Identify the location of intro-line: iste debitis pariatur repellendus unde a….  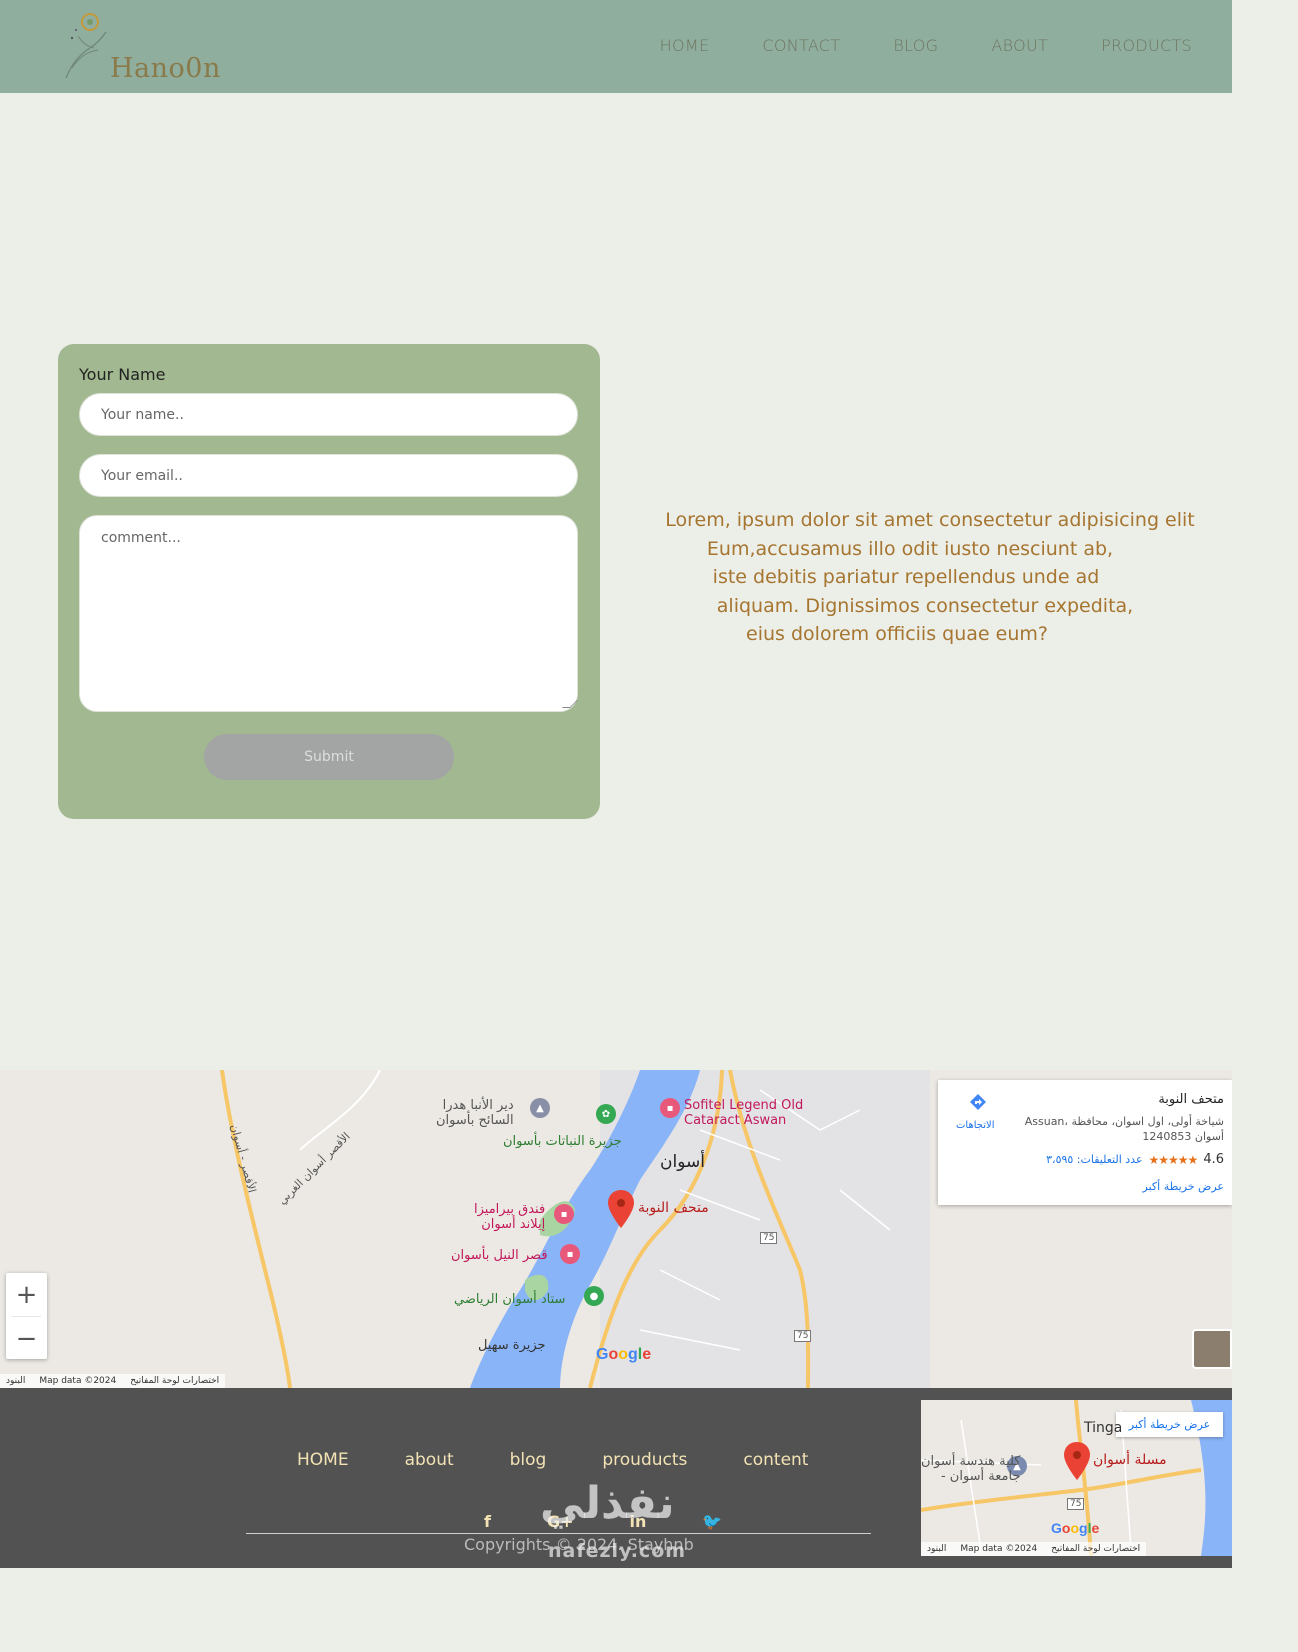
(906, 577).